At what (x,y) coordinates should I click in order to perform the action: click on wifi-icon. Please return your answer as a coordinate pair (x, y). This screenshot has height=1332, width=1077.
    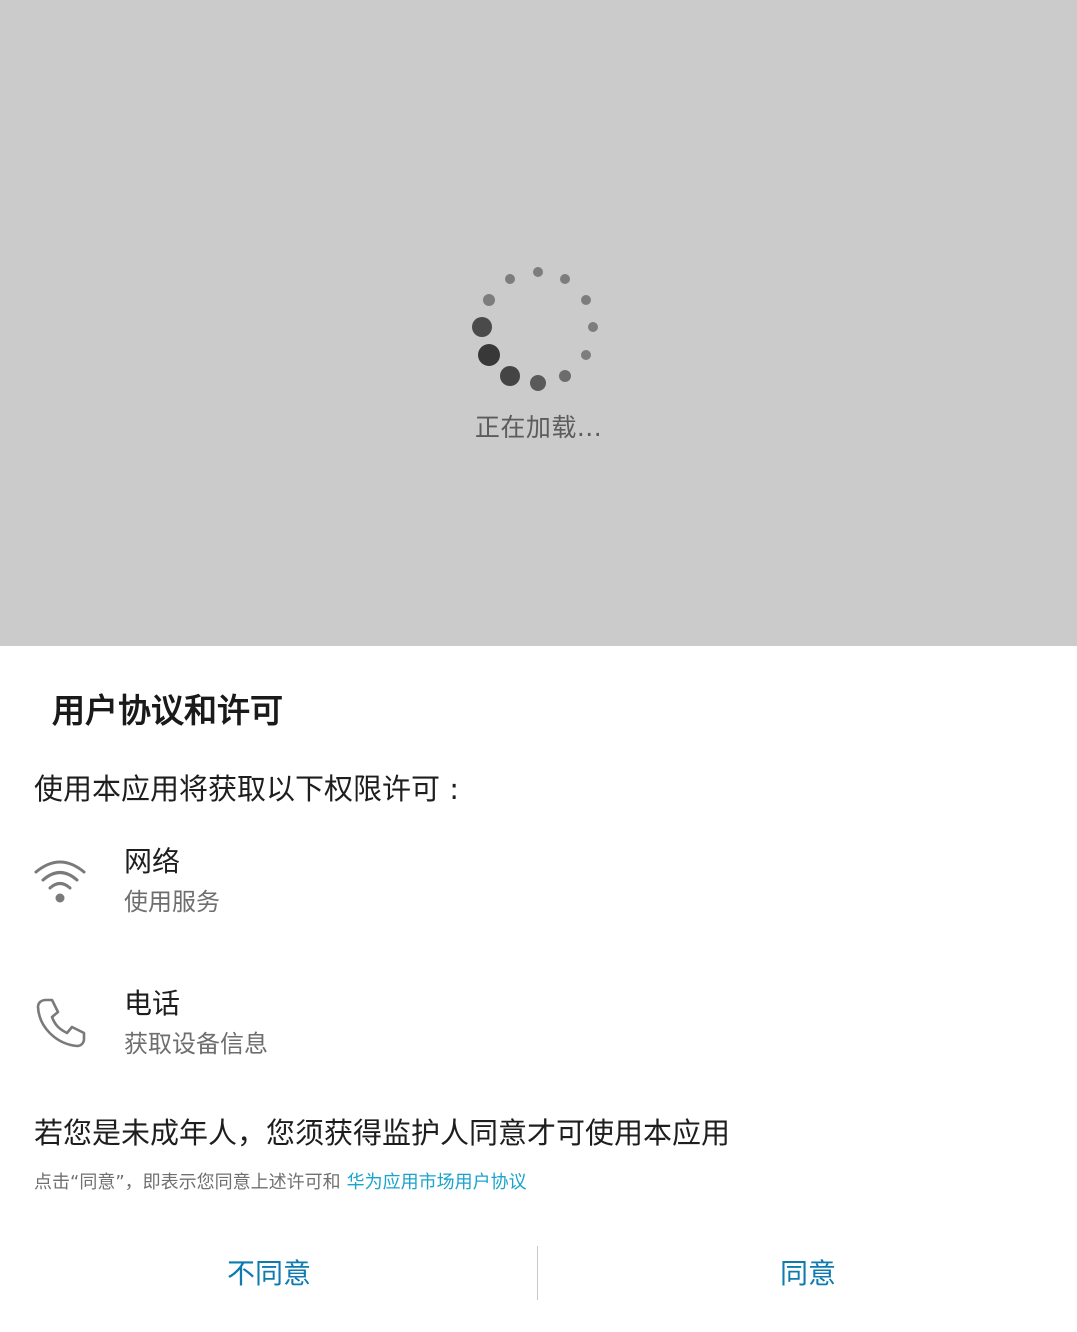
    Looking at the image, I should click on (60, 881).